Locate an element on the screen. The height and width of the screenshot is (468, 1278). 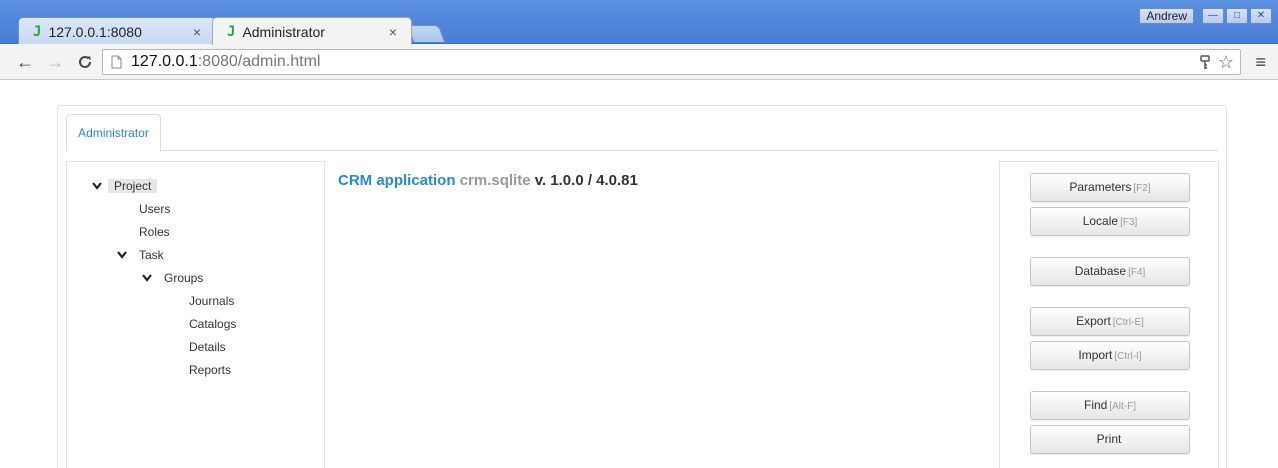
shortcut-hint: [Ctrl-I] is located at coordinates (1128, 356).